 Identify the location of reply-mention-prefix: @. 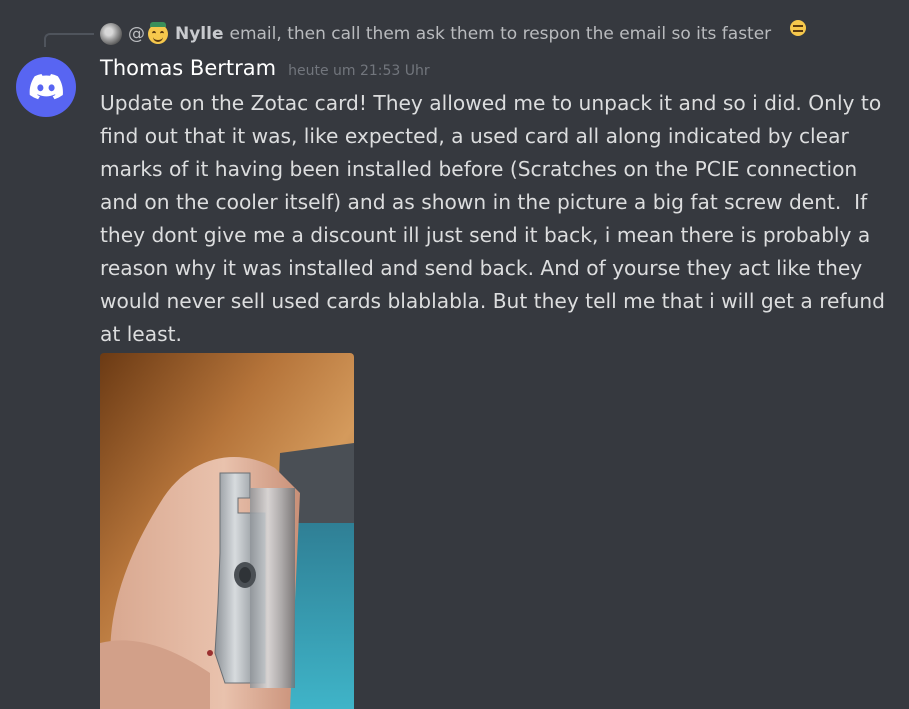
(136, 34).